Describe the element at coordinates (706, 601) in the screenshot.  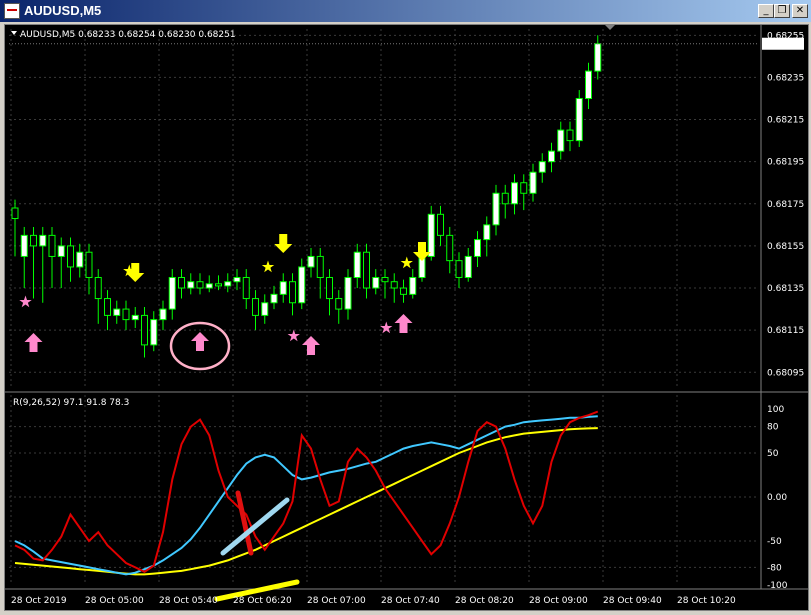
I see `time-axis-label: 28 Oct 10:20` at that location.